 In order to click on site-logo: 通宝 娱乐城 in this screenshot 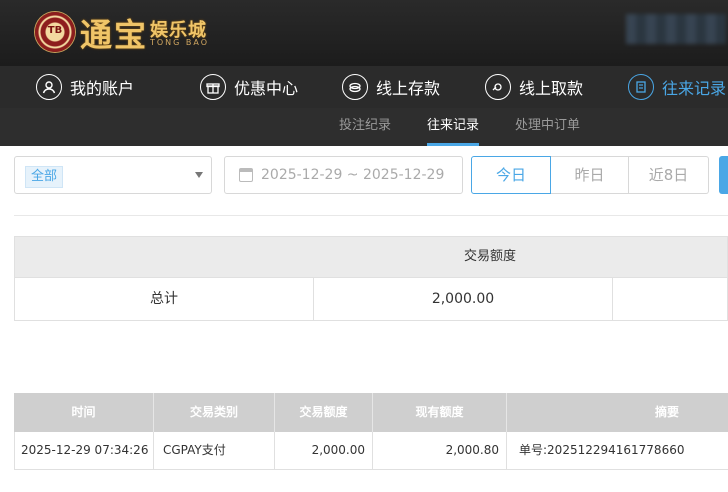, I will do `click(143, 33)`.